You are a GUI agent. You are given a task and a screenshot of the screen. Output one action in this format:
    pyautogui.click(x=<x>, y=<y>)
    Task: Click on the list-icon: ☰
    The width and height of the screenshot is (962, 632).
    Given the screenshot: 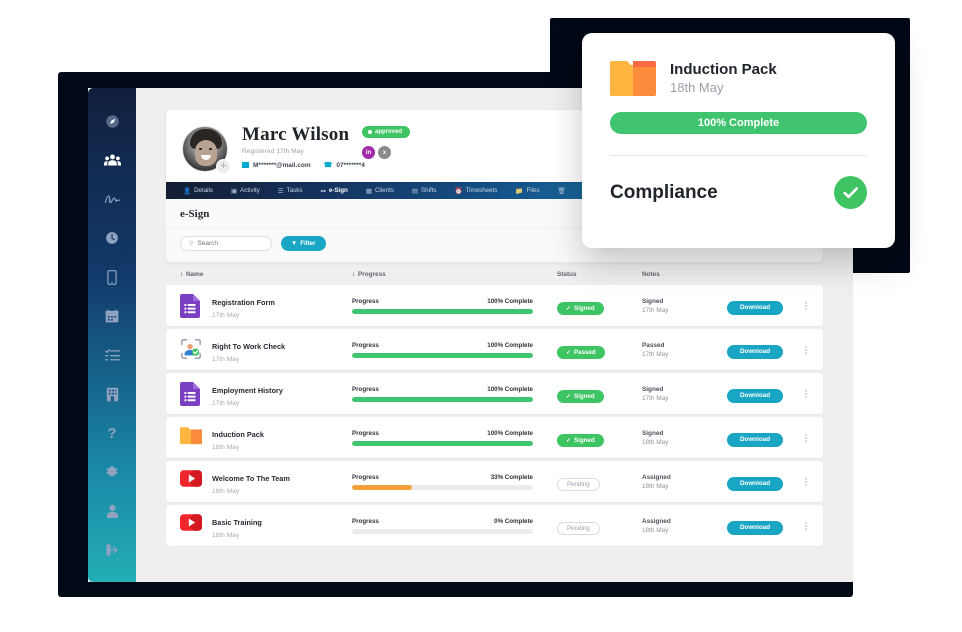 What is the action you would take?
    pyautogui.click(x=280, y=191)
    